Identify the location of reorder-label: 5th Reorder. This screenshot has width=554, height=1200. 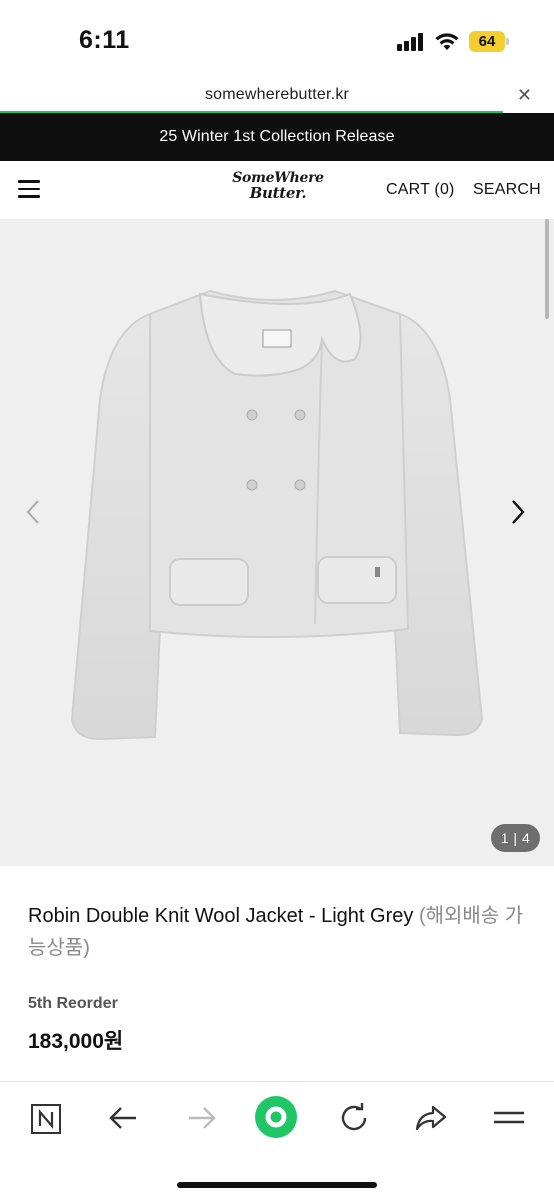
(73, 1003).